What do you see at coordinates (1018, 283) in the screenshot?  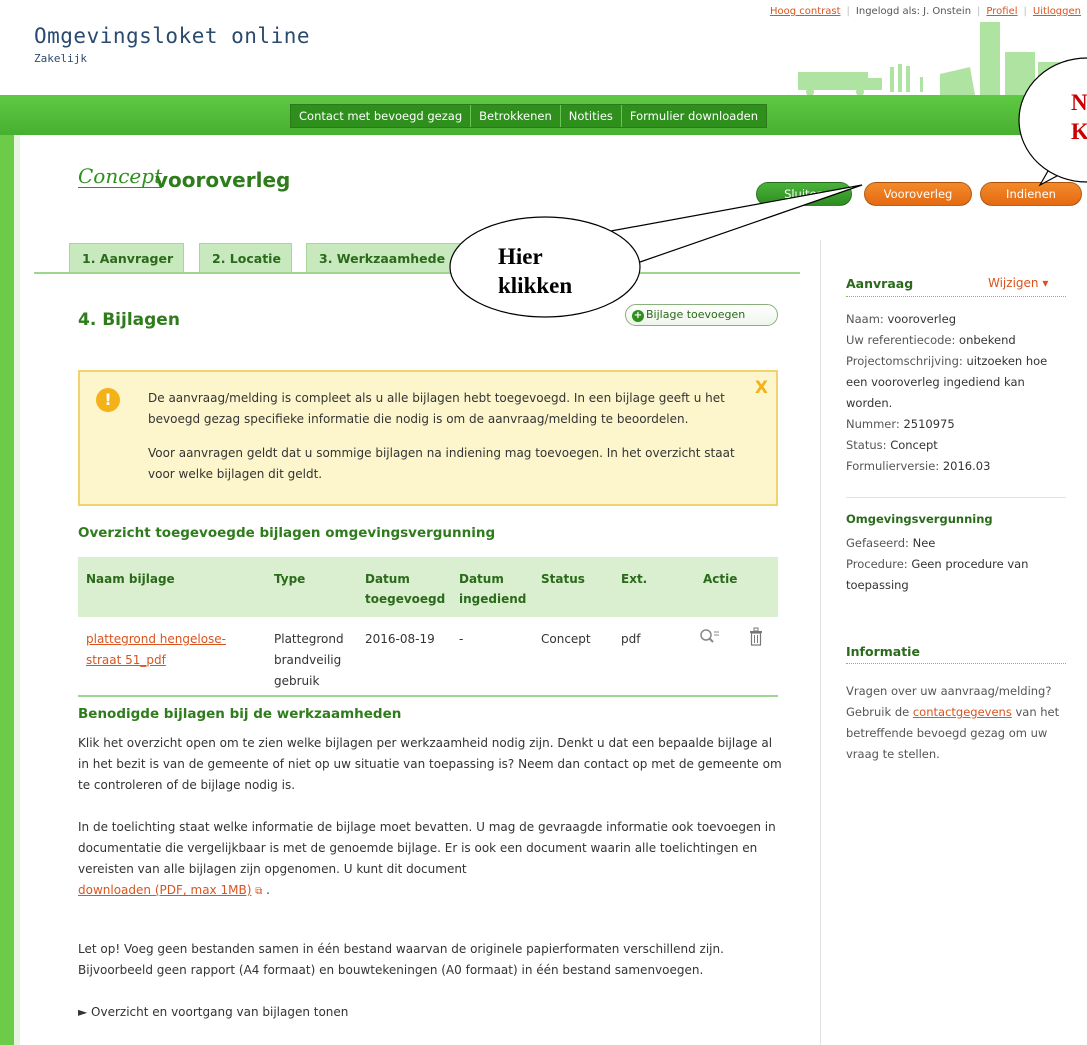 I see `edit-dropdown: Wijzigen ▾` at bounding box center [1018, 283].